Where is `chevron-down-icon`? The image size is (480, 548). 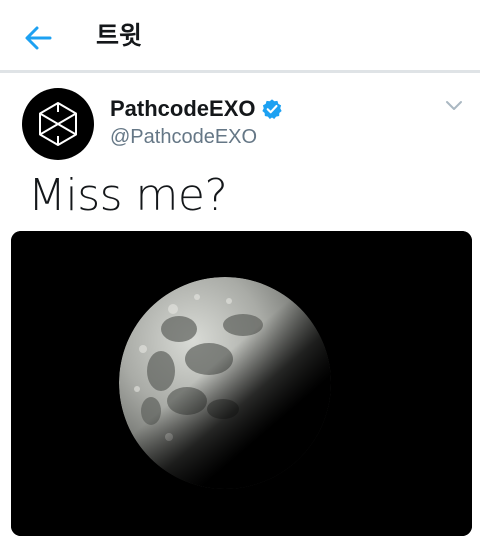
chevron-down-icon is located at coordinates (454, 105).